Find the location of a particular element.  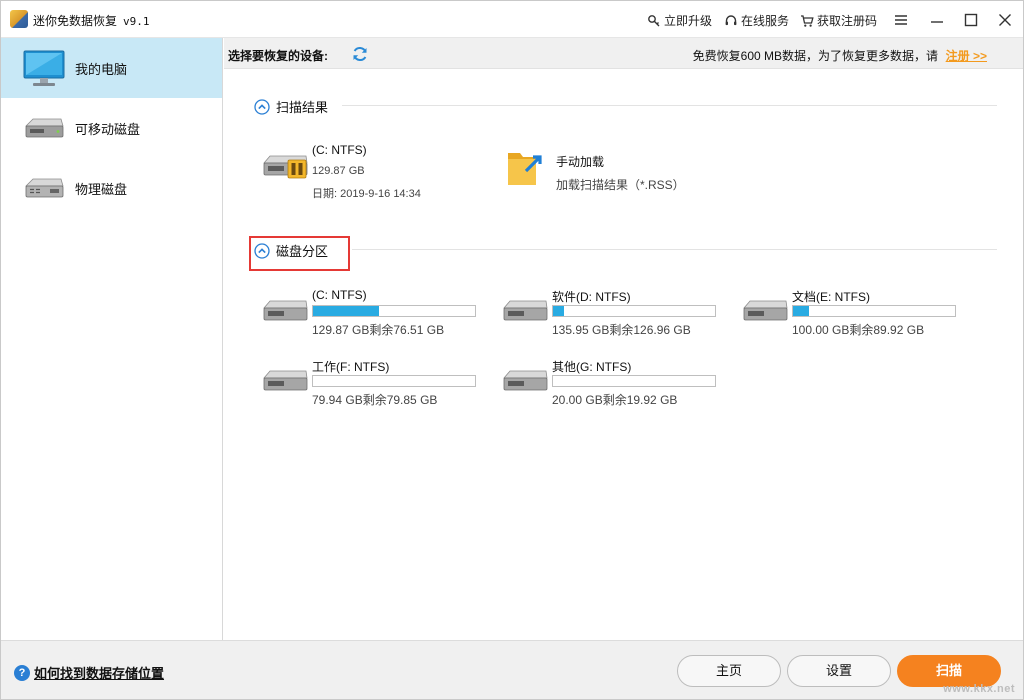

choose-device-label: 选择要恢复的设备: is located at coordinates (278, 56).